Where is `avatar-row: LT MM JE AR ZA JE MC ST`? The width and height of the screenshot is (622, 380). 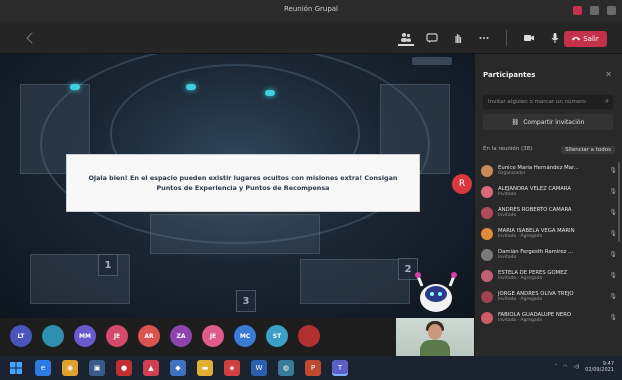 avatar-row: LT MM JE AR ZA JE MC ST is located at coordinates (165, 336).